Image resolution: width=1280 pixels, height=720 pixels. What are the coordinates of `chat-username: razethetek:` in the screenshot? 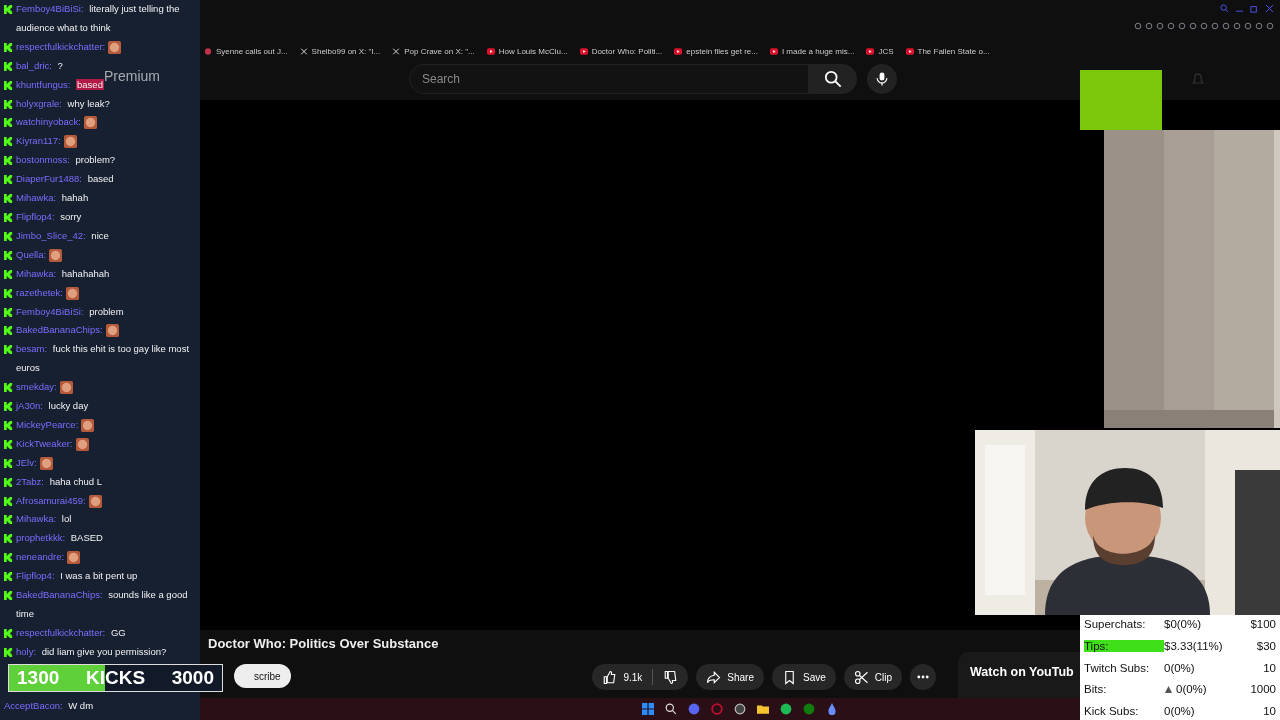 It's located at (39, 293).